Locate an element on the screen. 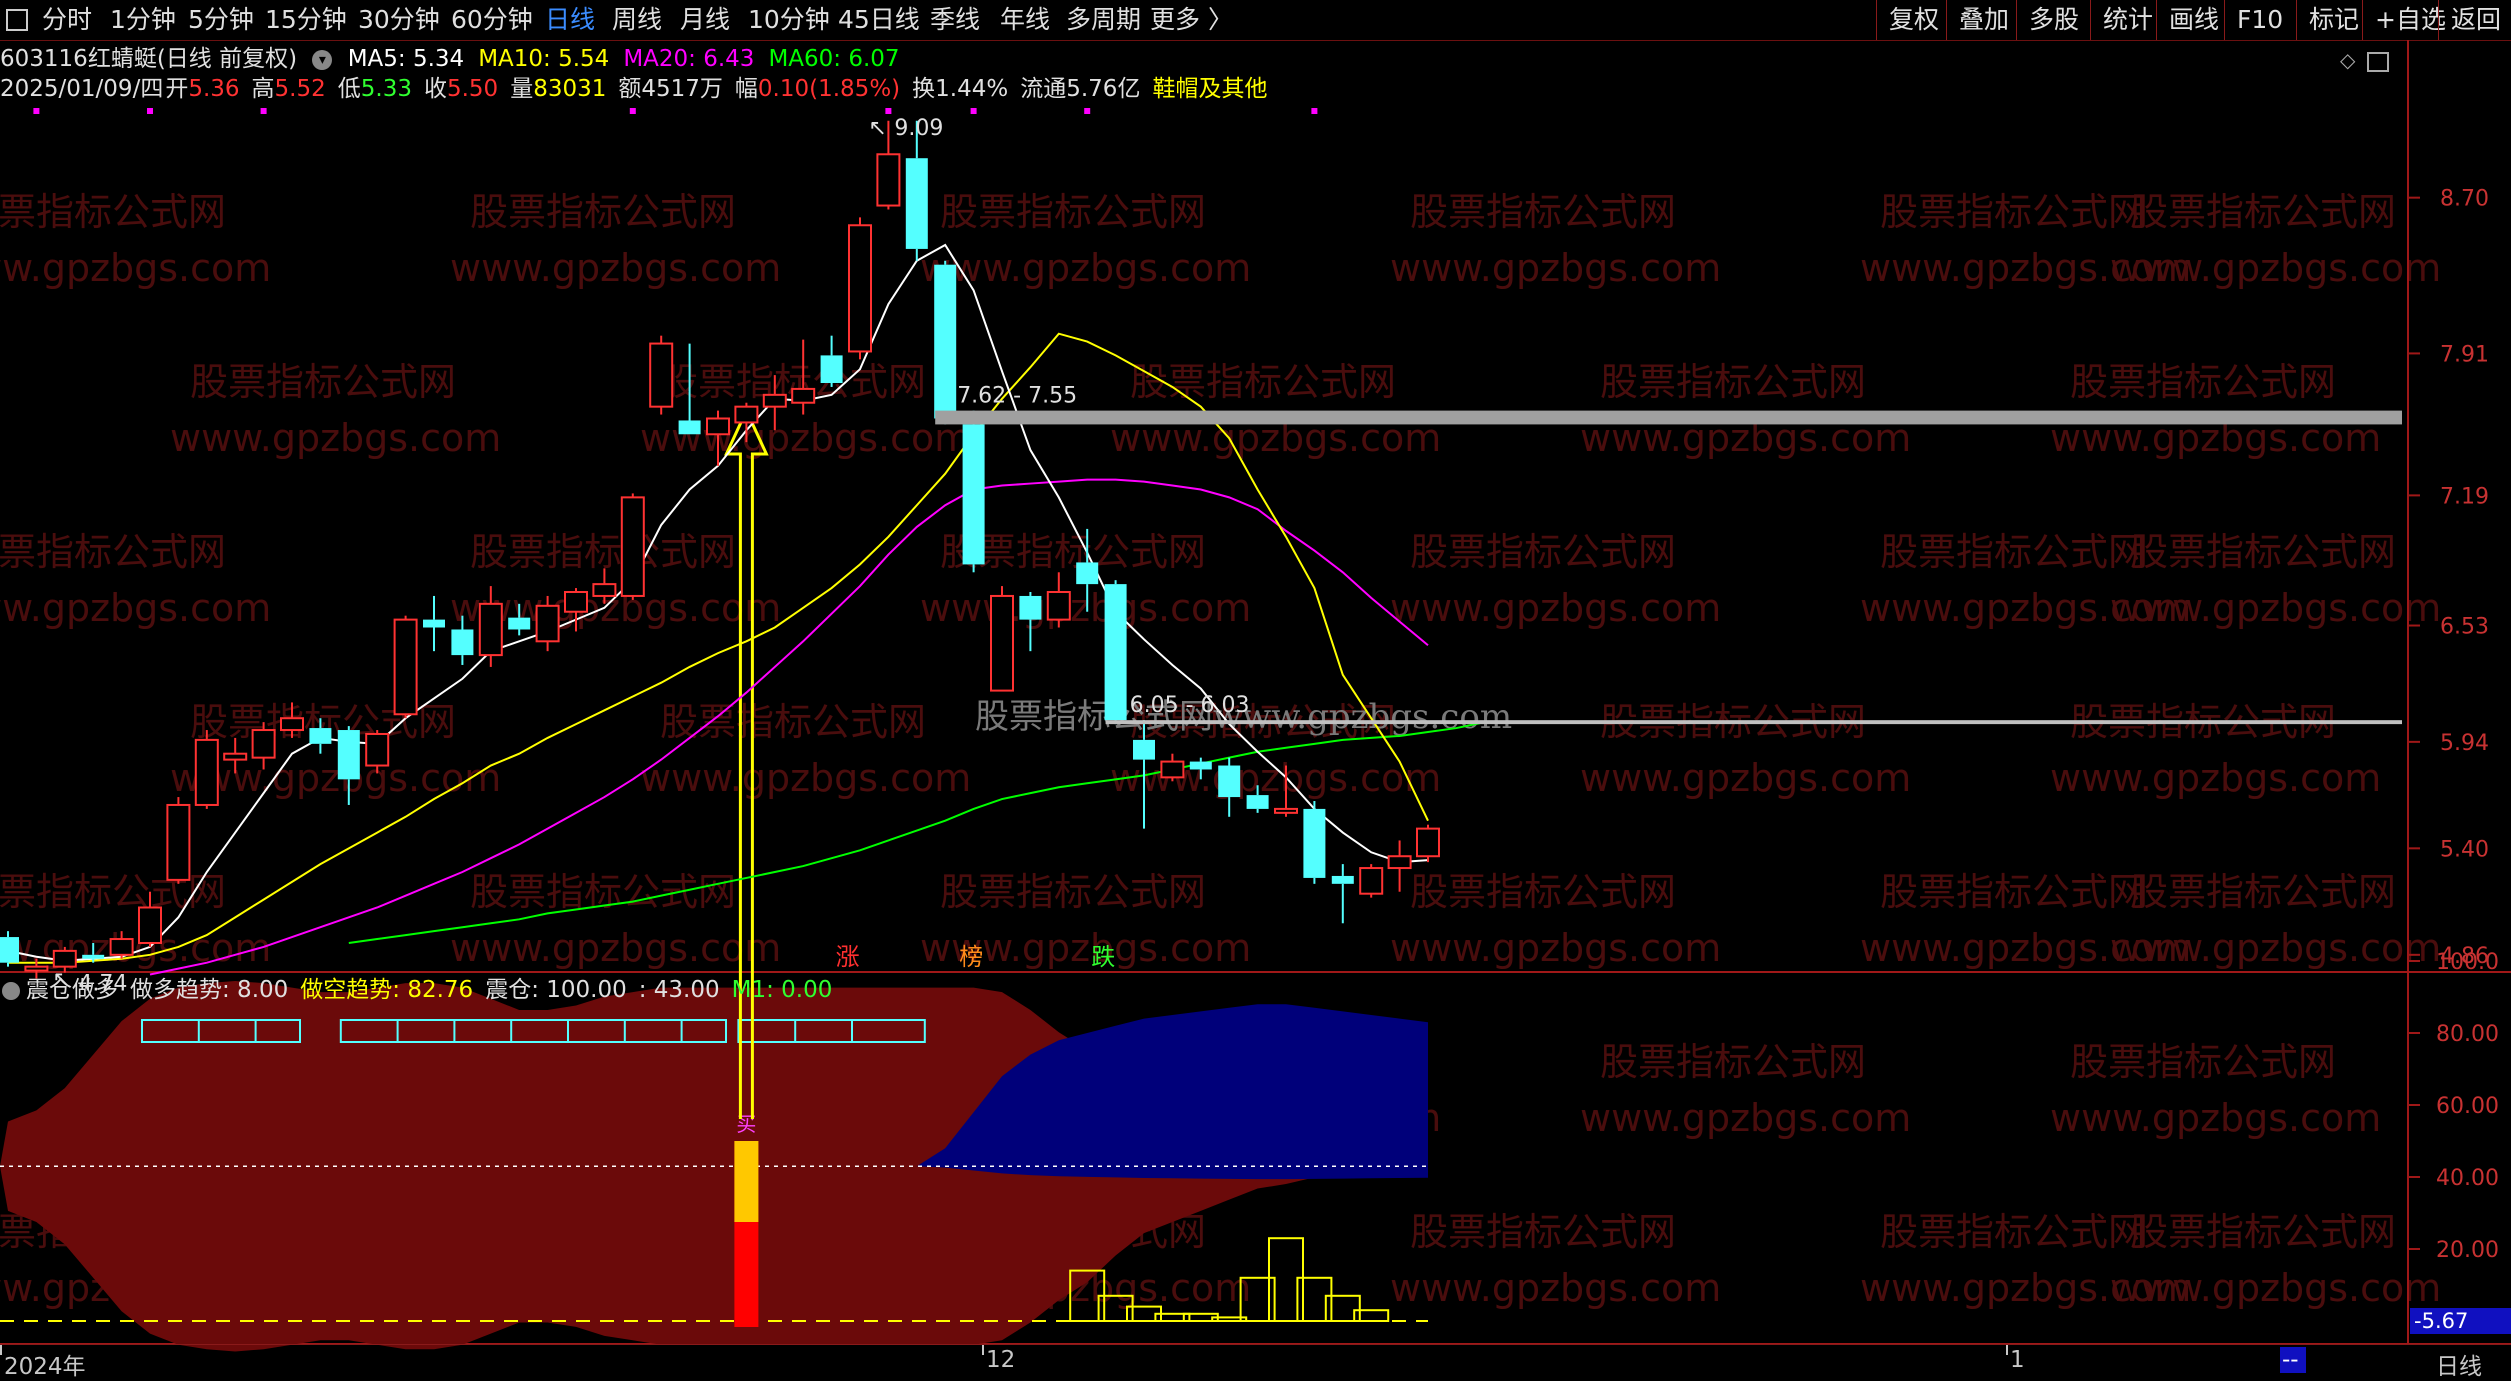  price-axis-label: 7.91 is located at coordinates (2464, 354).